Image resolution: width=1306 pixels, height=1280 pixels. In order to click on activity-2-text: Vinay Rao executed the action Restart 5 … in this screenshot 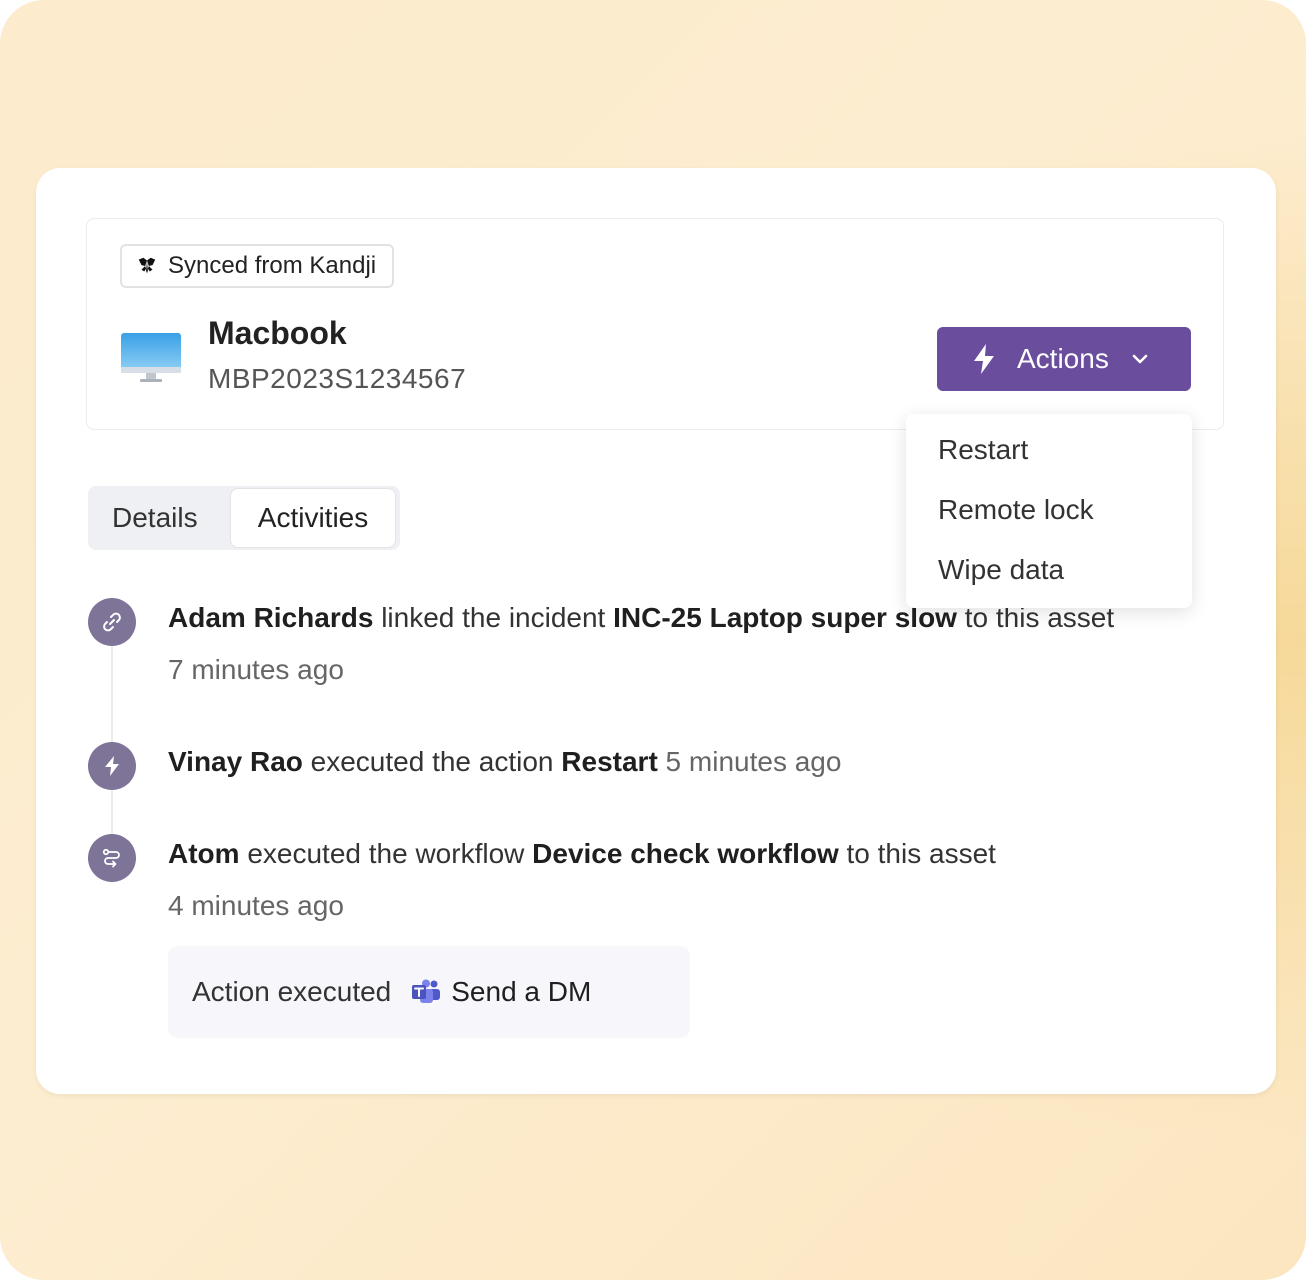, I will do `click(504, 762)`.